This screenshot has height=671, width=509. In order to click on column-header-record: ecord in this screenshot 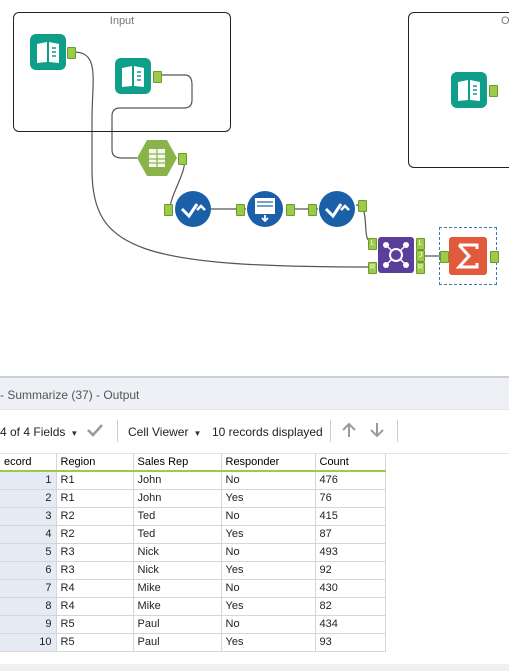, I will do `click(28, 463)`.